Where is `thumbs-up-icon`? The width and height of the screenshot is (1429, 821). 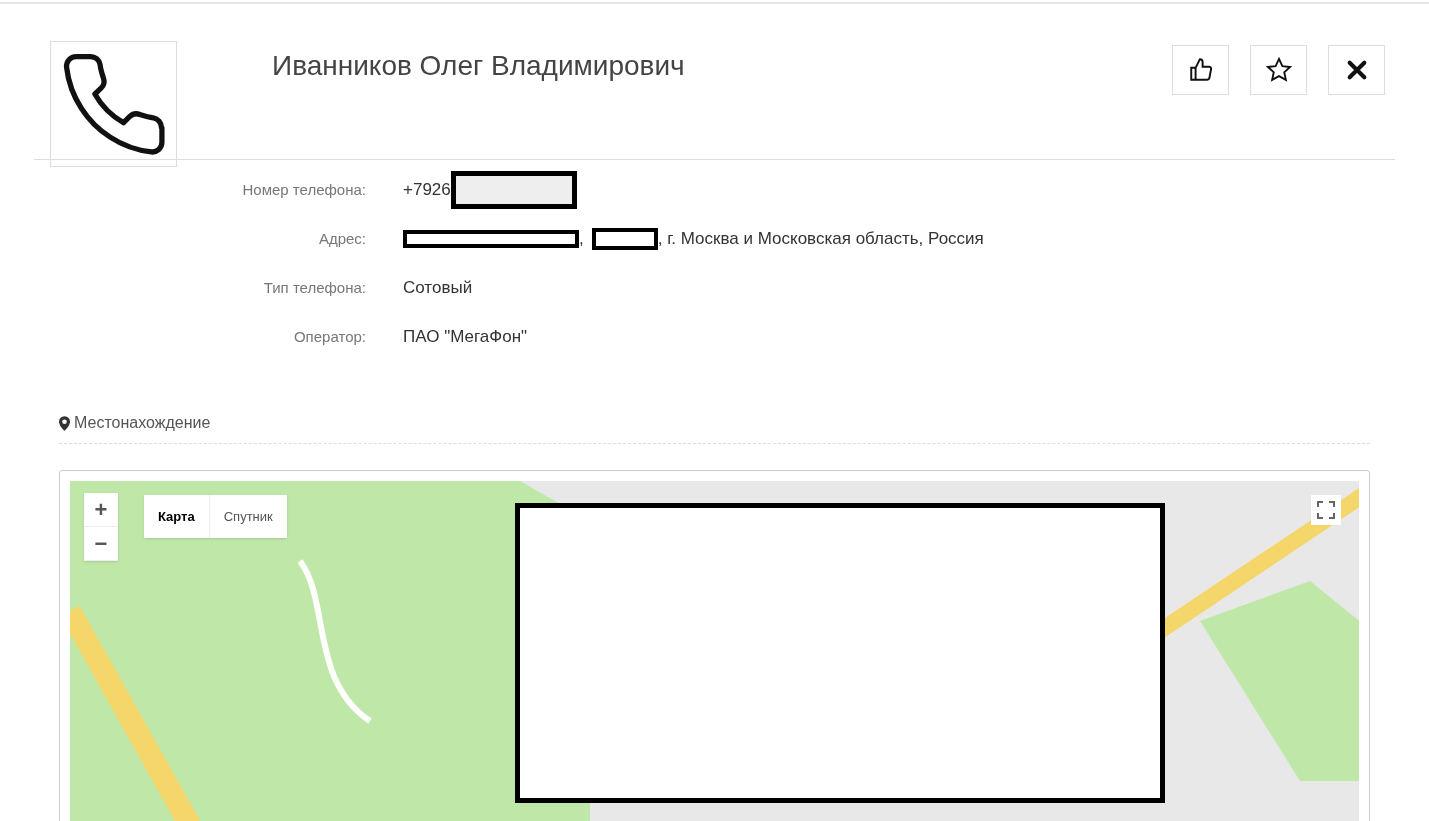
thumbs-up-icon is located at coordinates (1200, 70).